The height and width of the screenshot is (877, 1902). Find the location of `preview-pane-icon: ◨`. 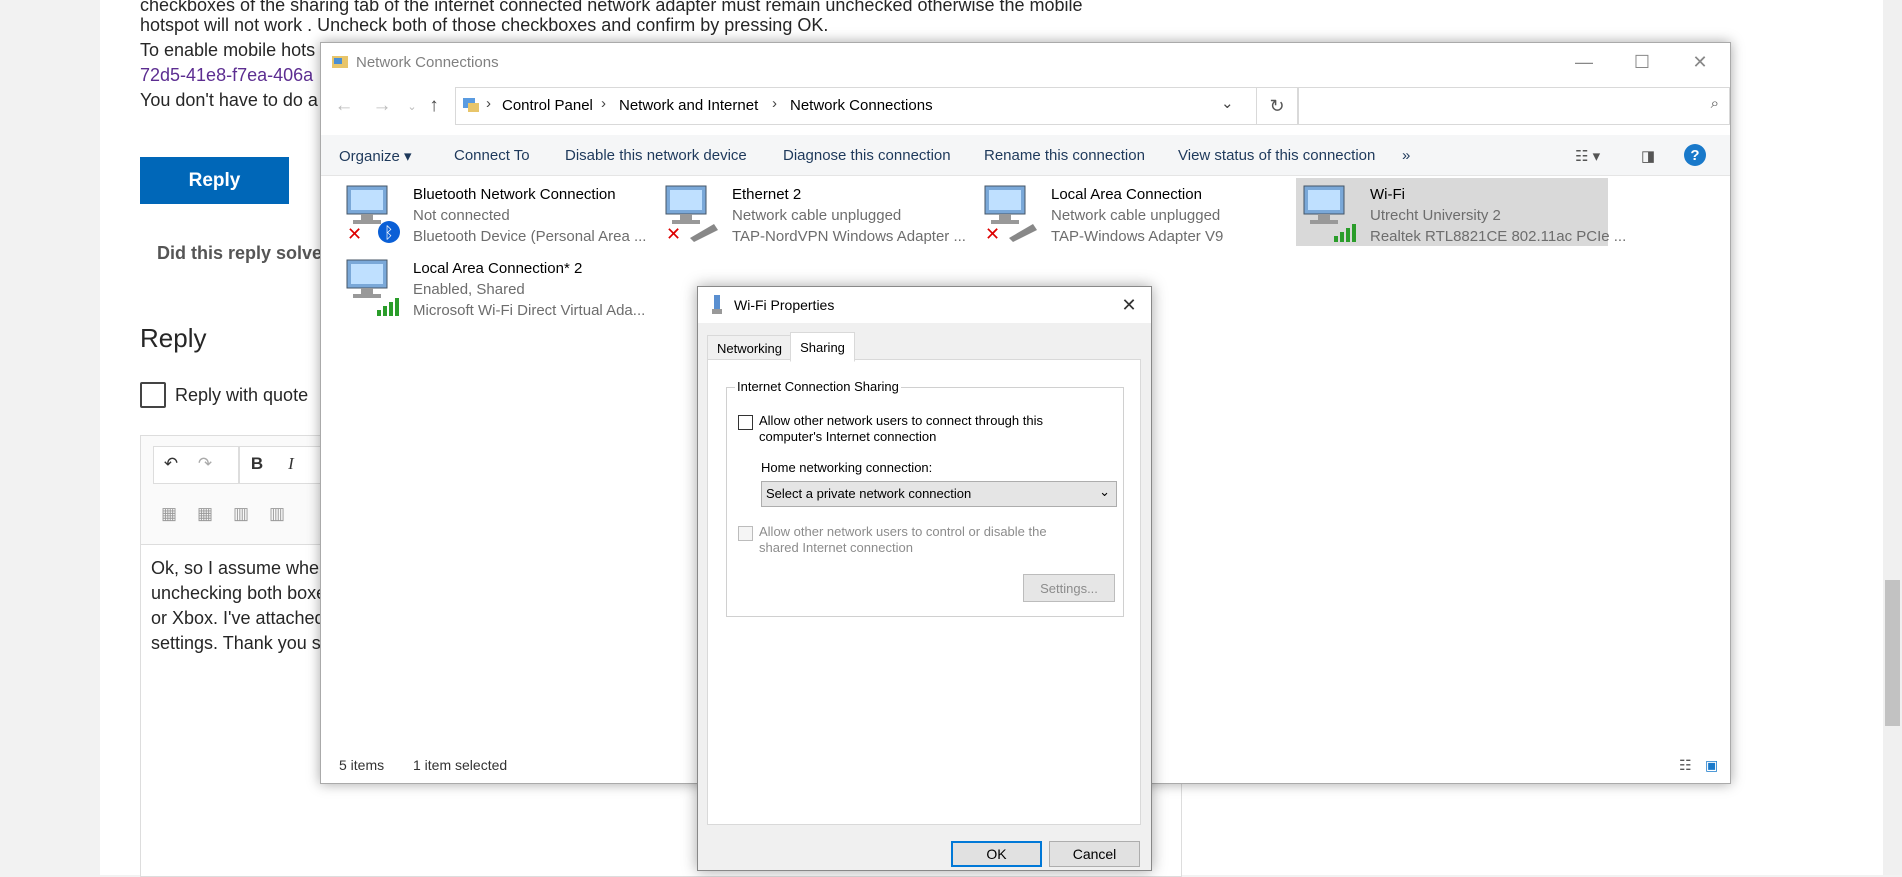

preview-pane-icon: ◨ is located at coordinates (1648, 156).